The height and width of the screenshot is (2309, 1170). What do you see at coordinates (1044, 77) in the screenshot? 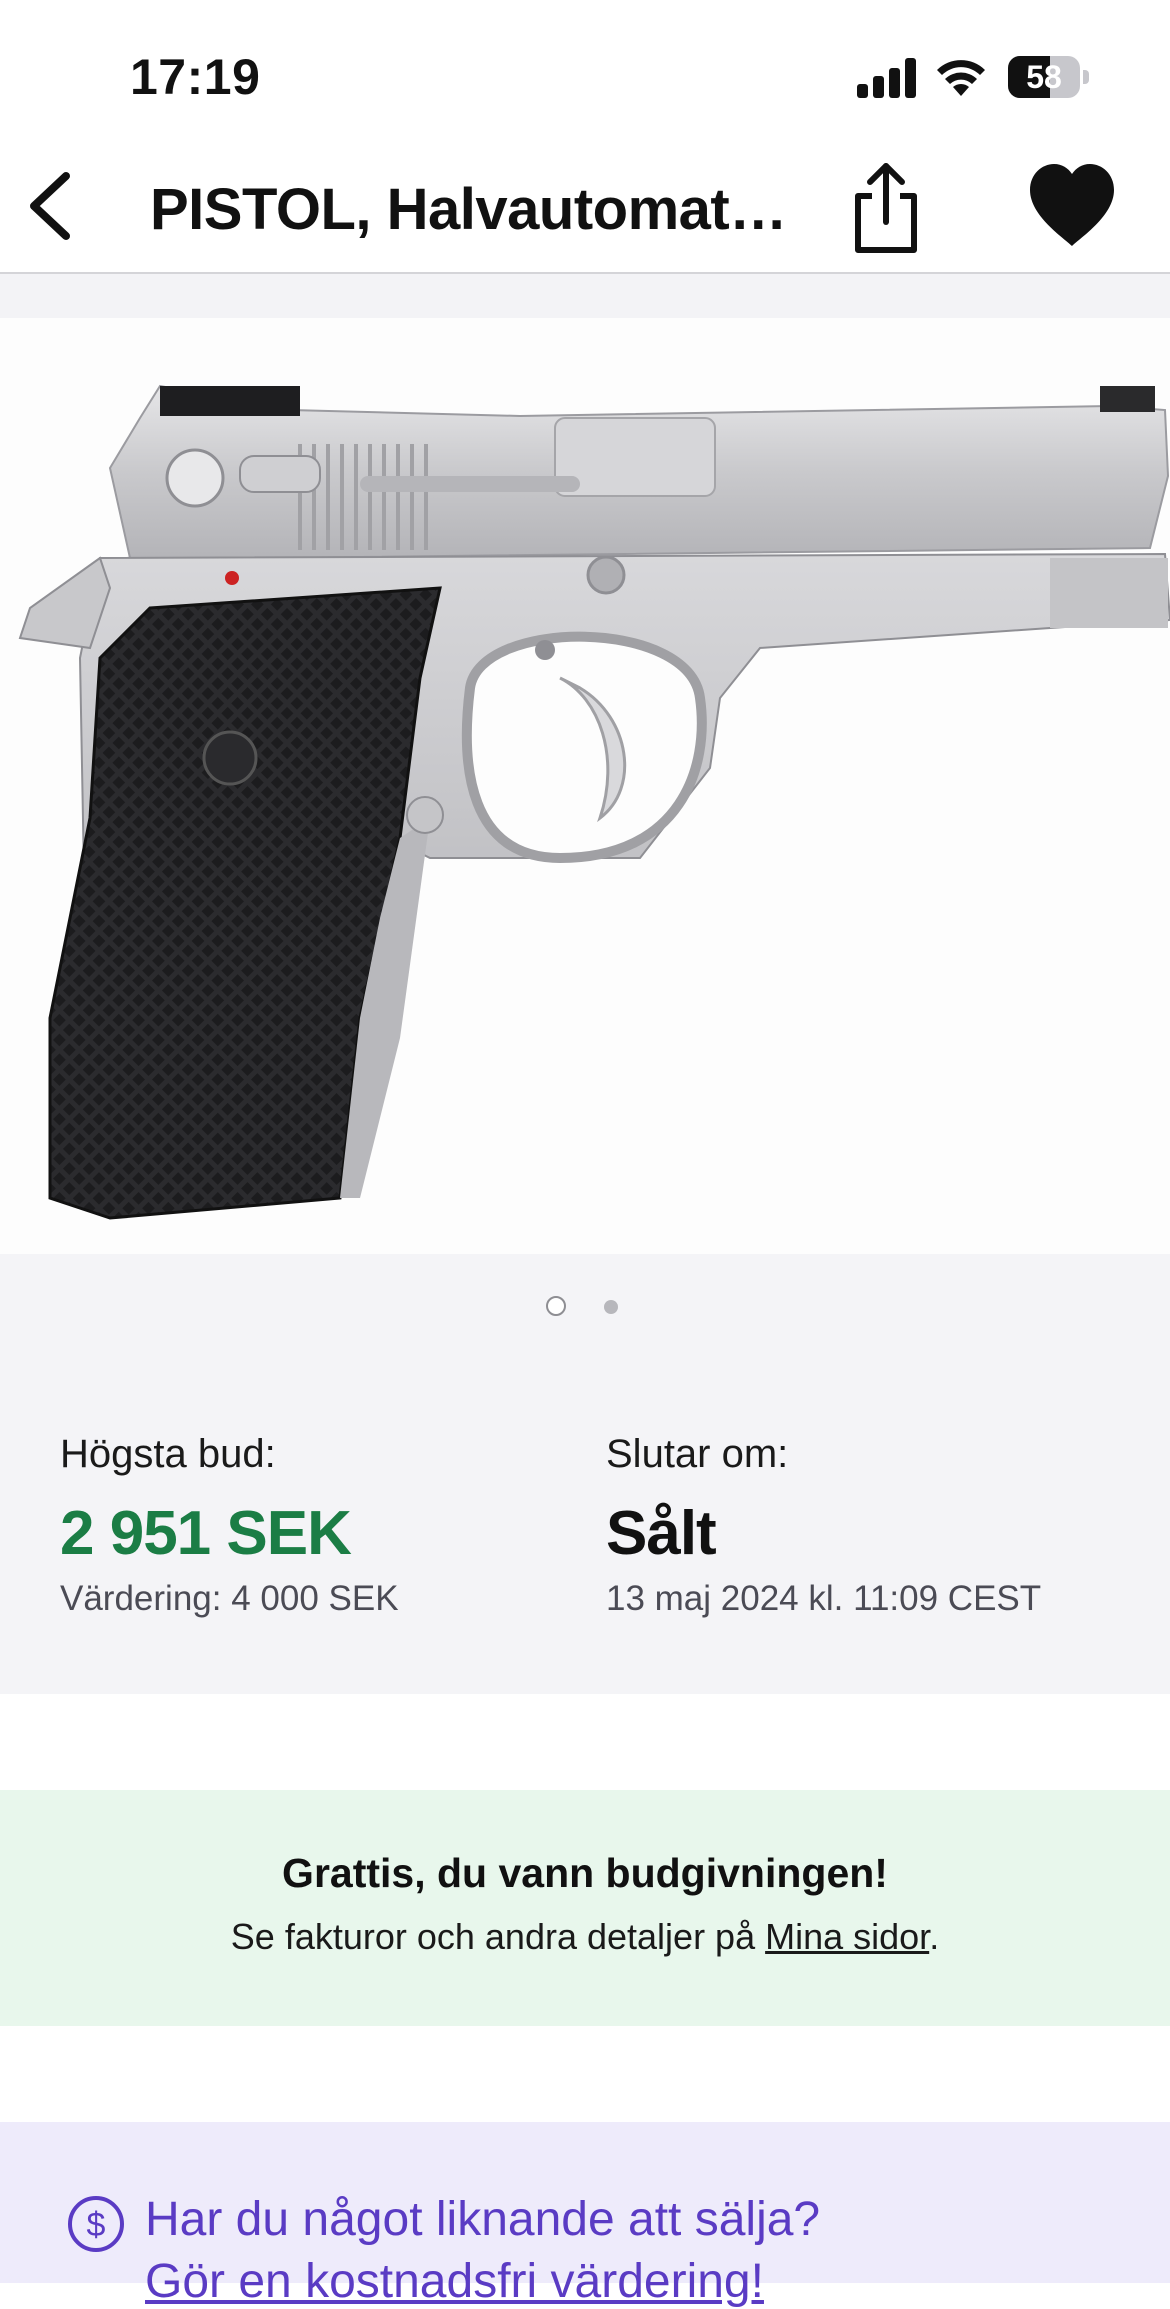
I see `battery-level: 58` at bounding box center [1044, 77].